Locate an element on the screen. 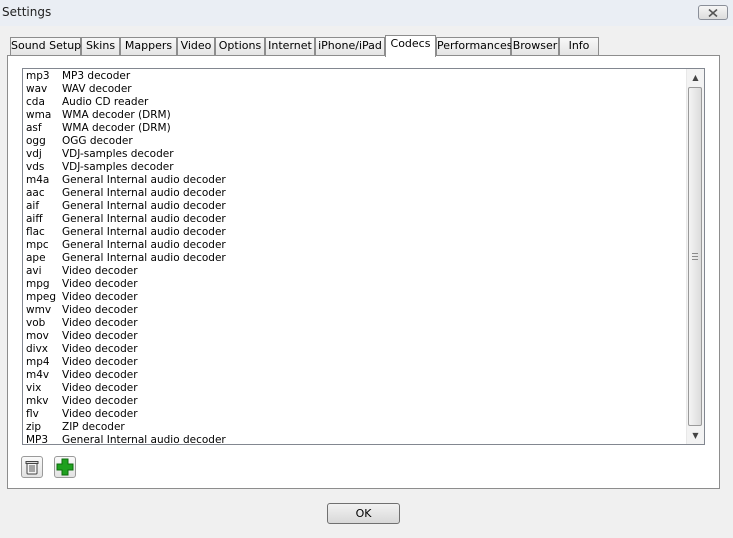 The height and width of the screenshot is (538, 733). chevron-down-icon: ▼ is located at coordinates (695, 435).